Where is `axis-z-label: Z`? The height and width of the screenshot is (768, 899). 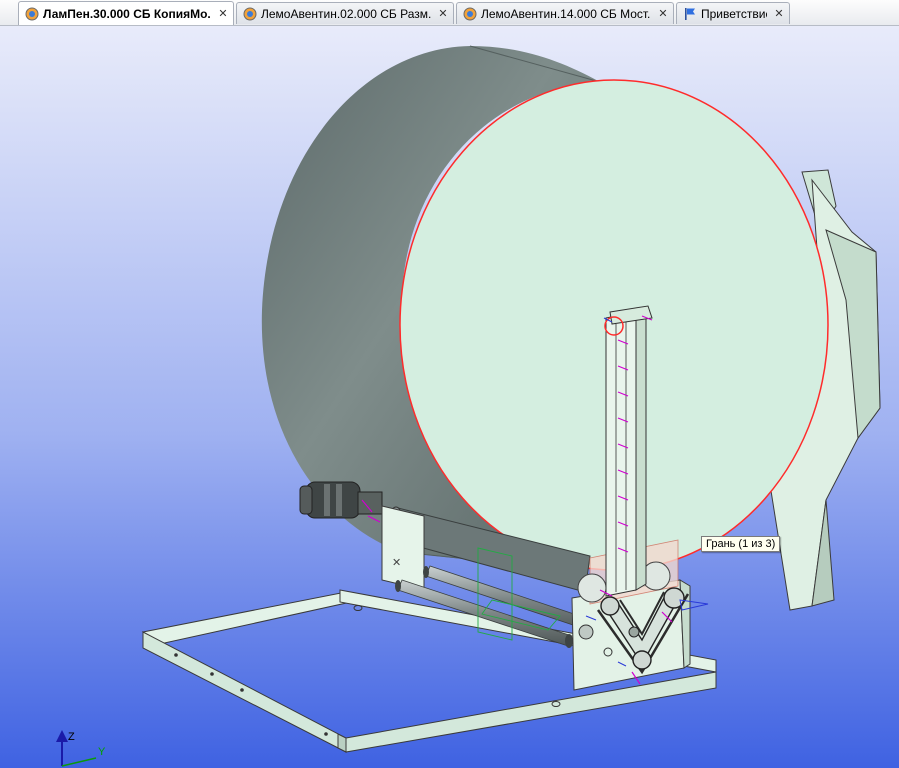 axis-z-label: Z is located at coordinates (71, 737).